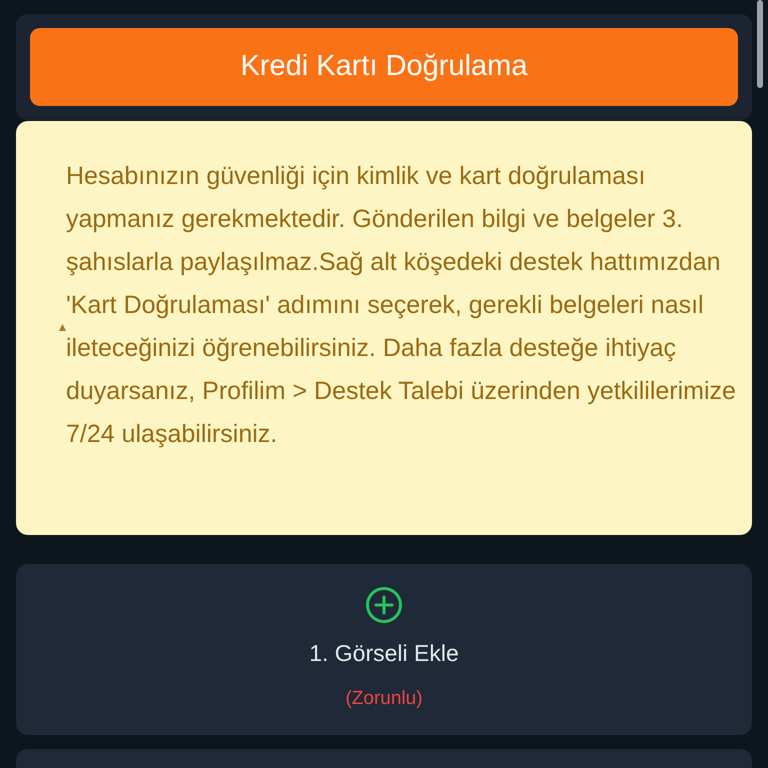 The width and height of the screenshot is (768, 768). I want to click on add-icon, so click(384, 605).